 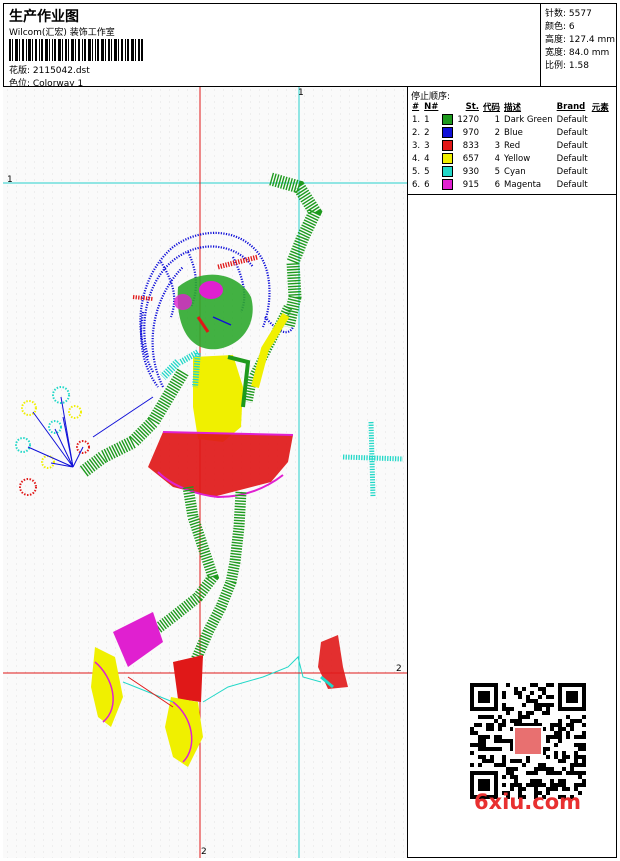 What do you see at coordinates (44, 17) in the screenshot?
I see `page-title: 生产作业图` at bounding box center [44, 17].